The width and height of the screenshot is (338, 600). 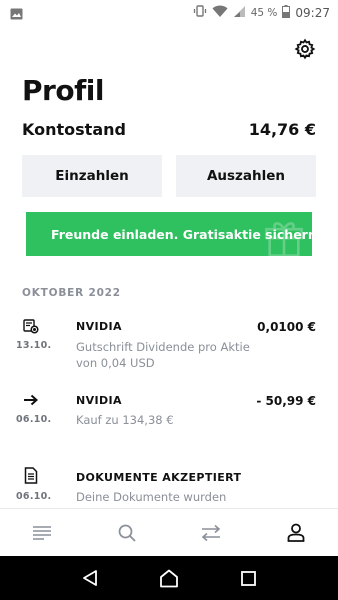 What do you see at coordinates (169, 12) in the screenshot?
I see `status-bar: 45 % 09:27` at bounding box center [169, 12].